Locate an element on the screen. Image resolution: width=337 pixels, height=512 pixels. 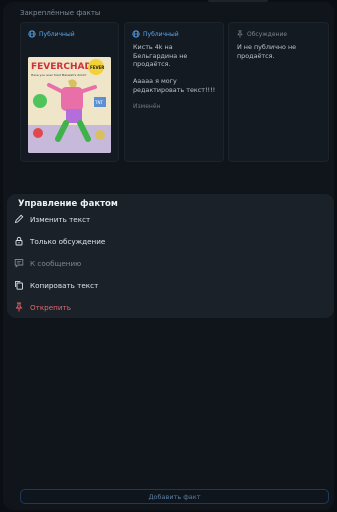
menu-item-copy-text: Копировать текст is located at coordinates (170, 285).